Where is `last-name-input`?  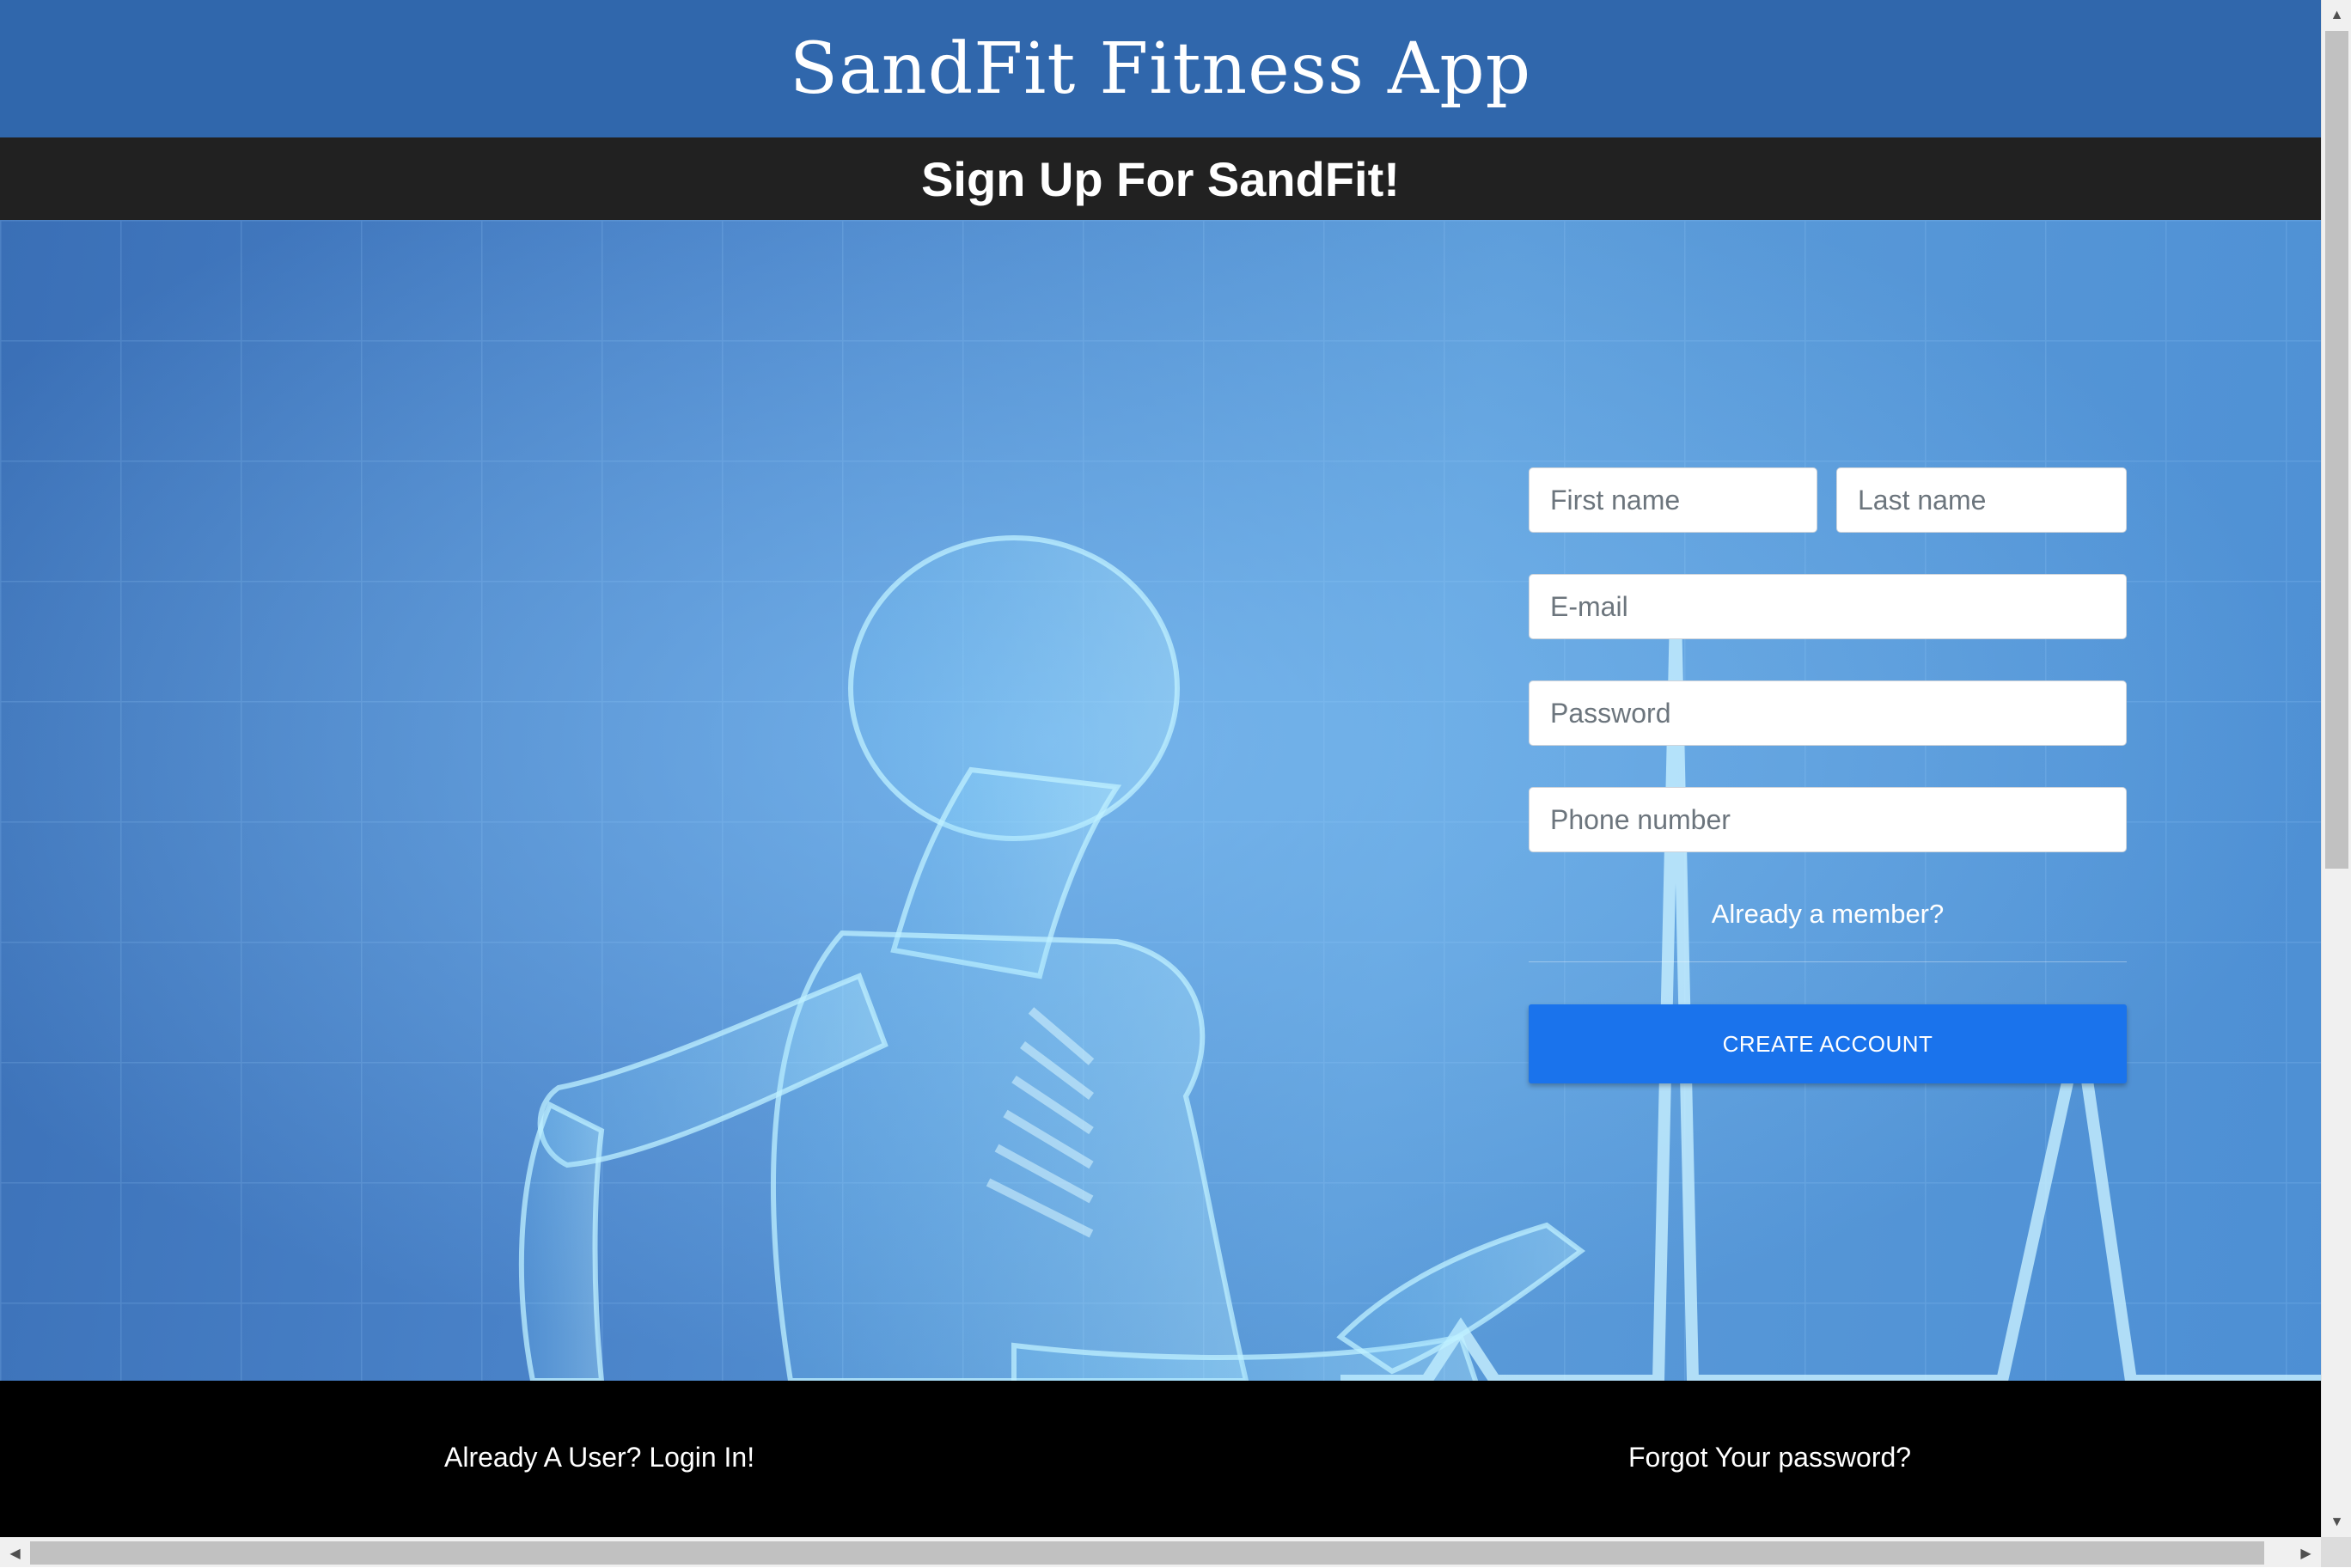 last-name-input is located at coordinates (1981, 500).